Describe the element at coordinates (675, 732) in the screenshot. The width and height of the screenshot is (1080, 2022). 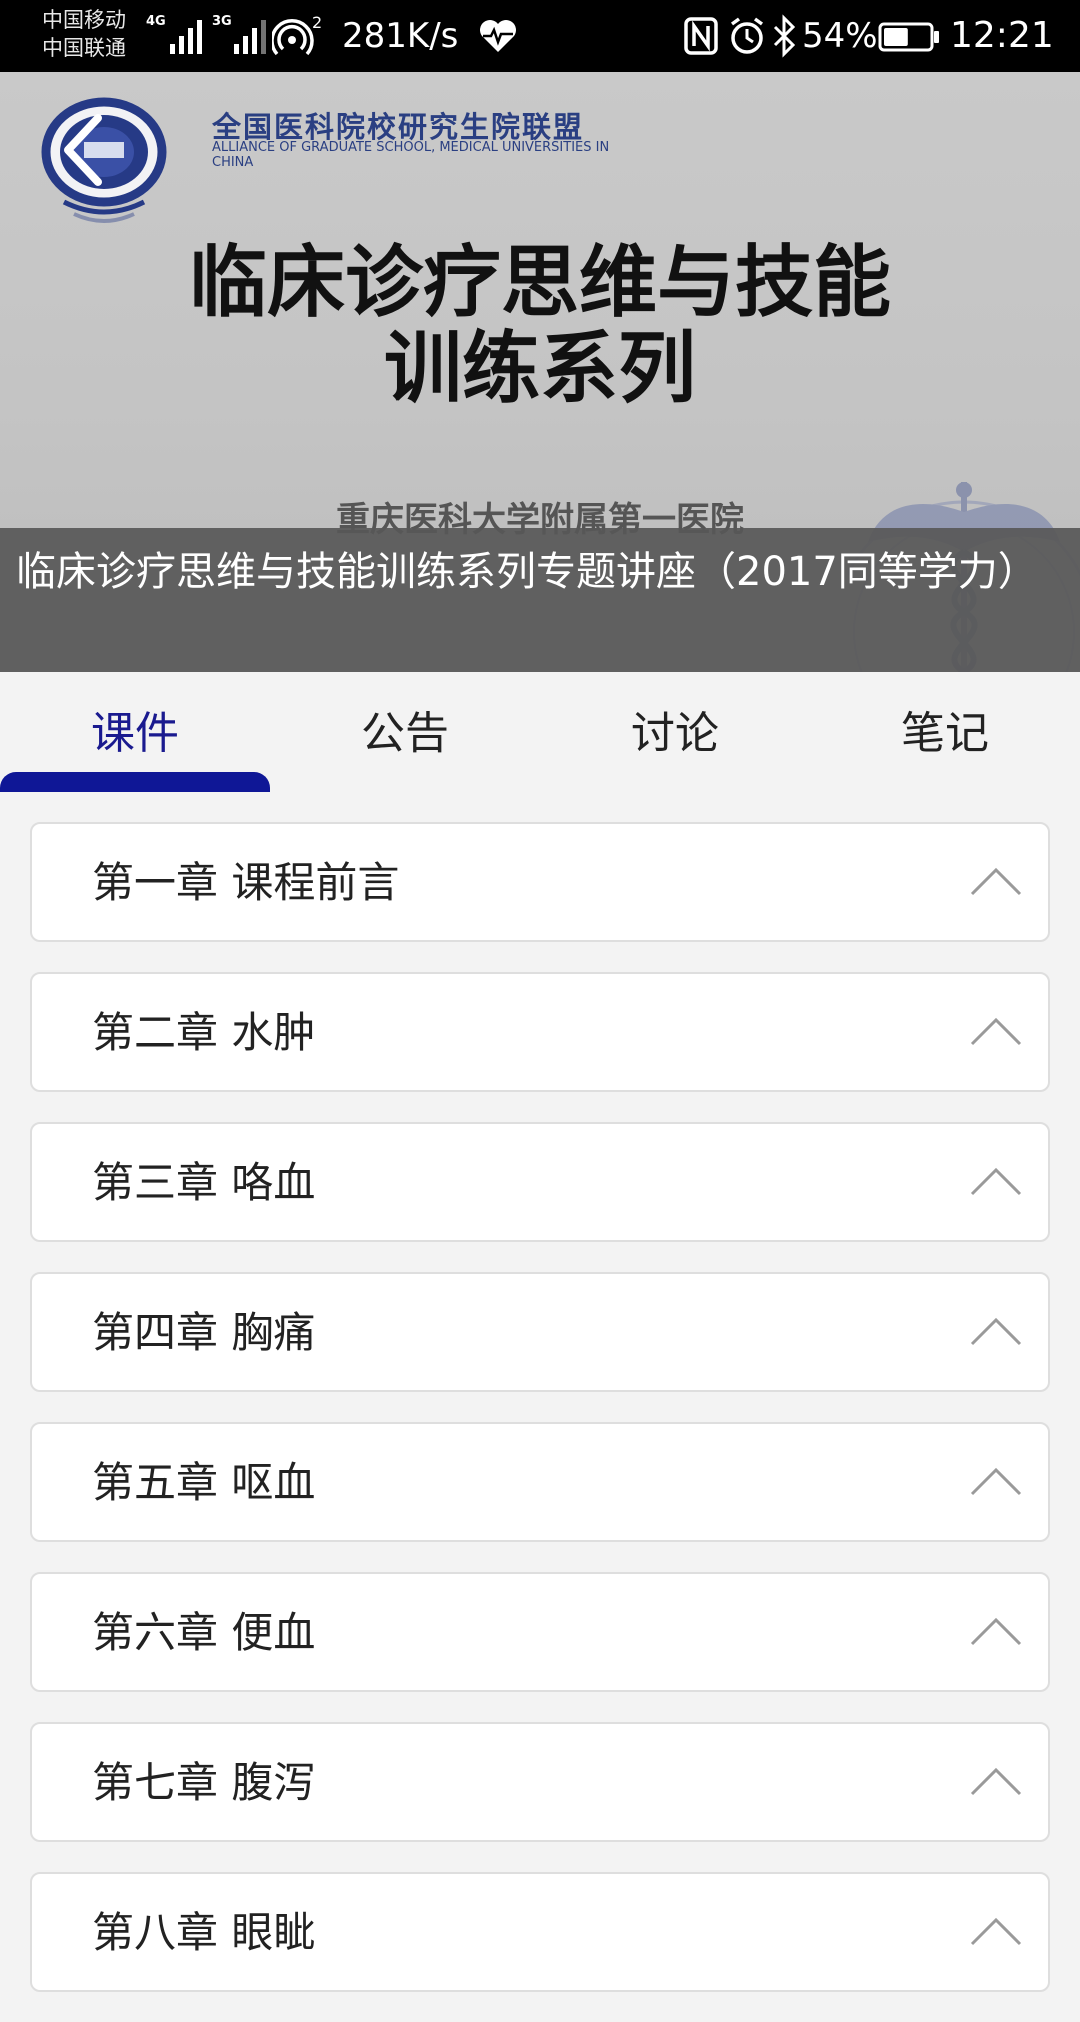
I see `tab-discussion: 讨论` at that location.